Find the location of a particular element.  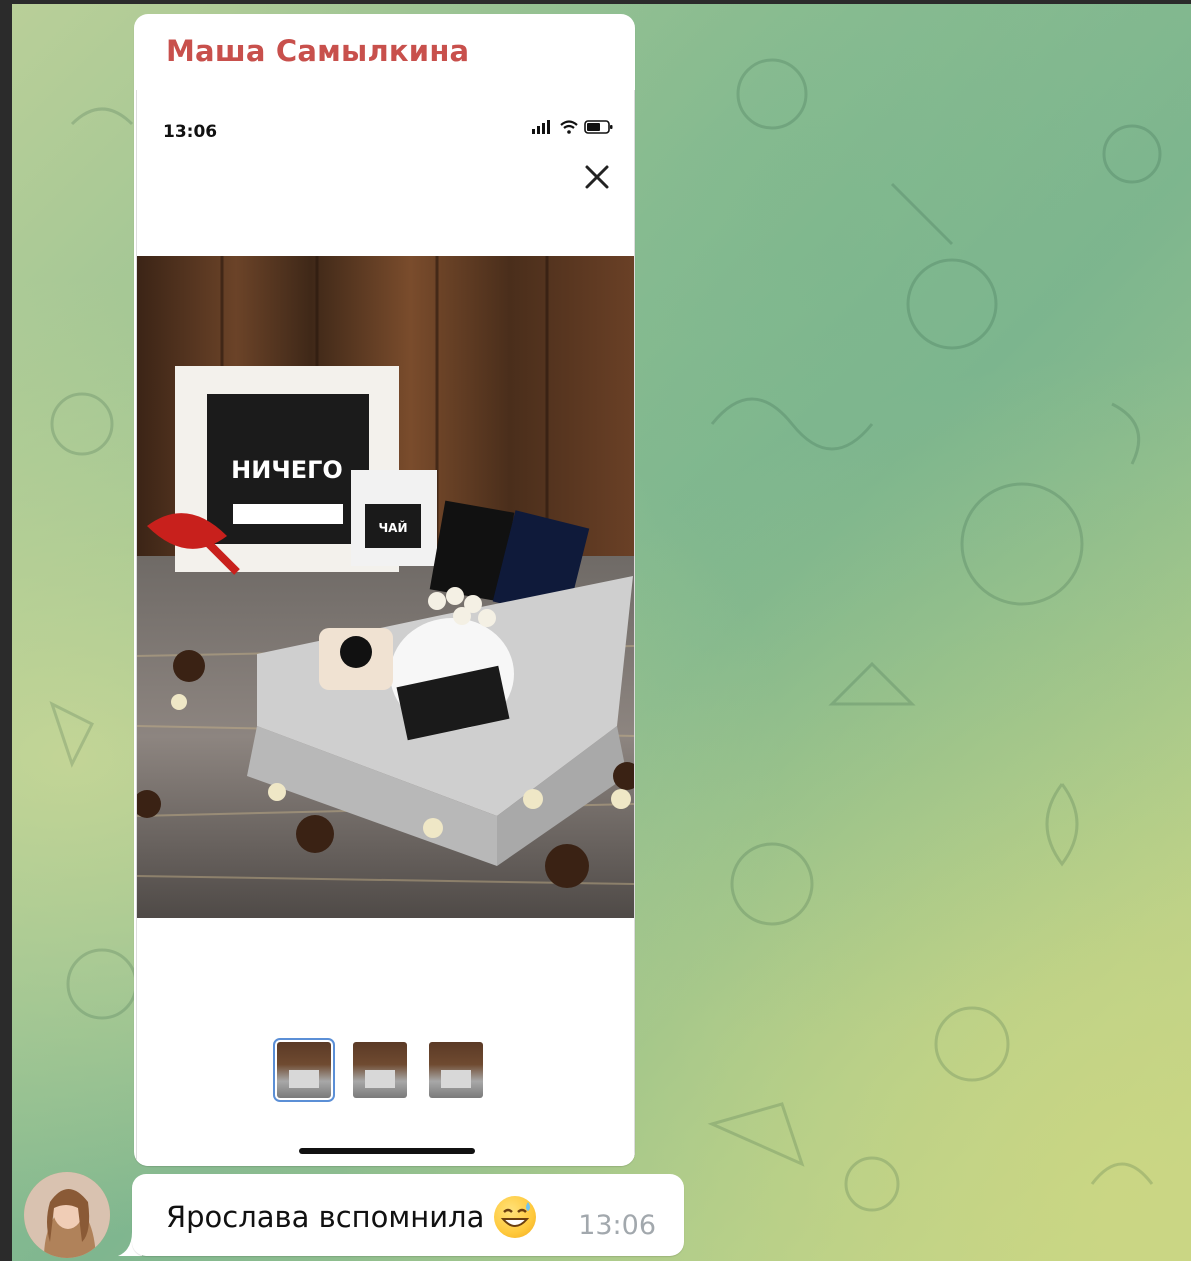

message-text-row: Ярослава вспомнила is located at coordinates (351, 1217).